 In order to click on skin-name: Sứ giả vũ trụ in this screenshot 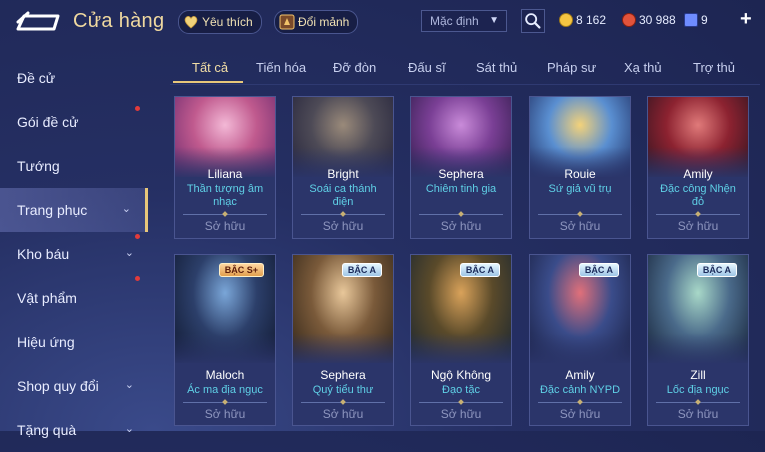, I will do `click(580, 189)`.